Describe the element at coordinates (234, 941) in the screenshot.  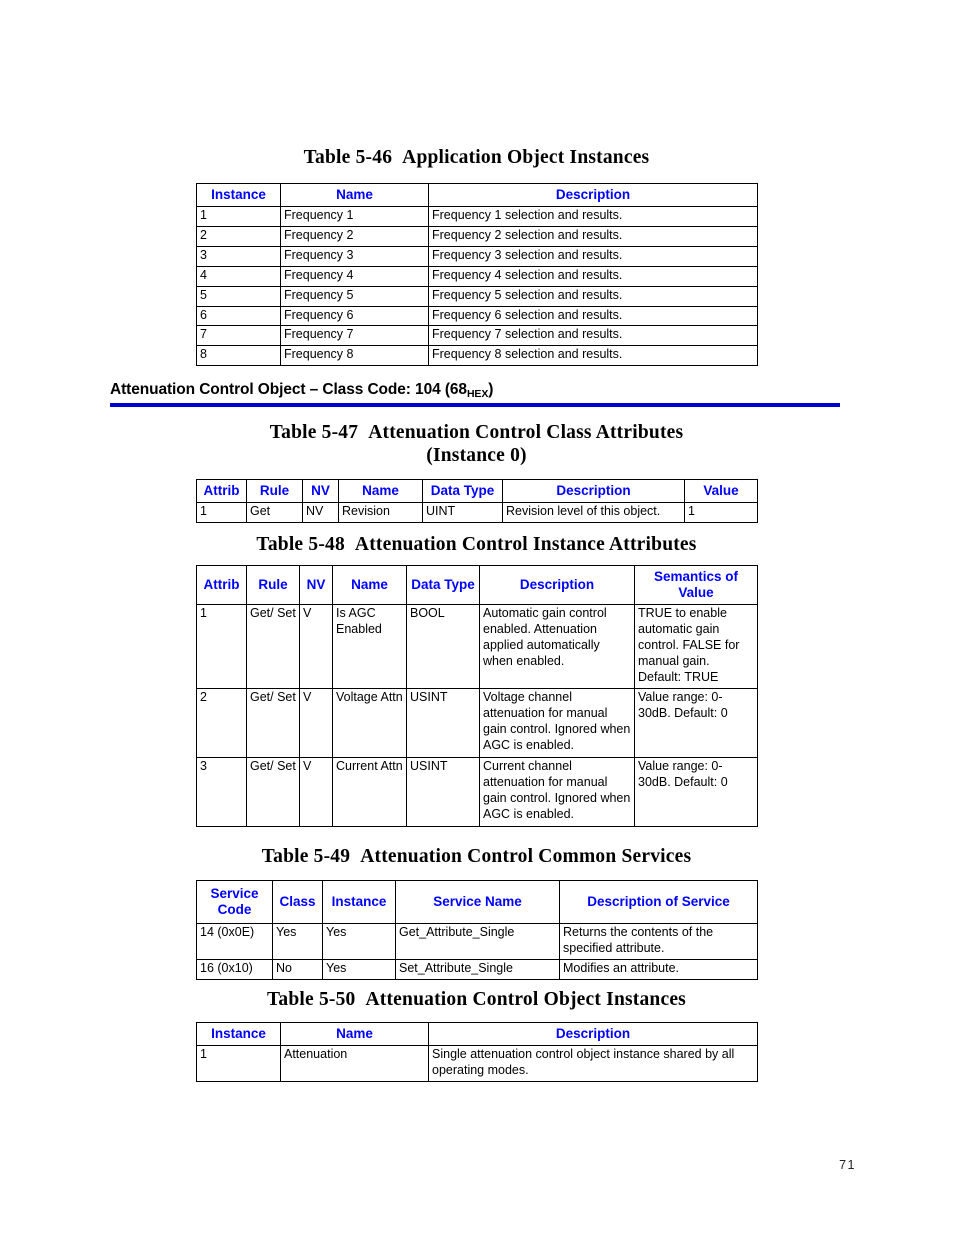
I see `cell-service-code: 14 (0x0E)` at that location.